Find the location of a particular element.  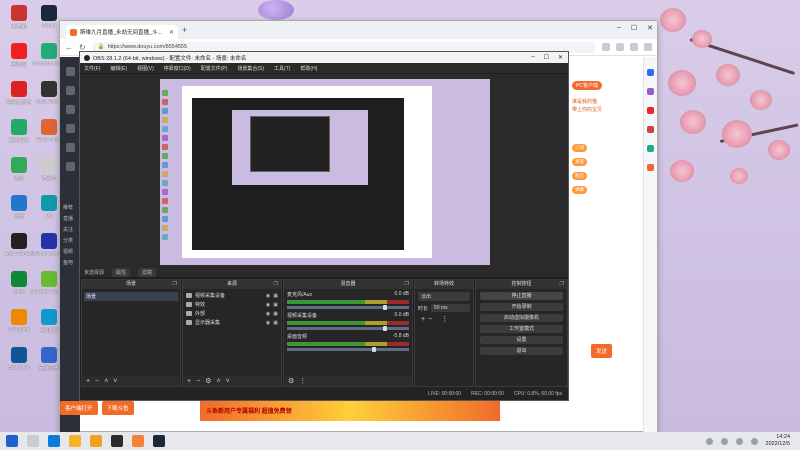

steam-taskbar-icon is located at coordinates (159, 441).